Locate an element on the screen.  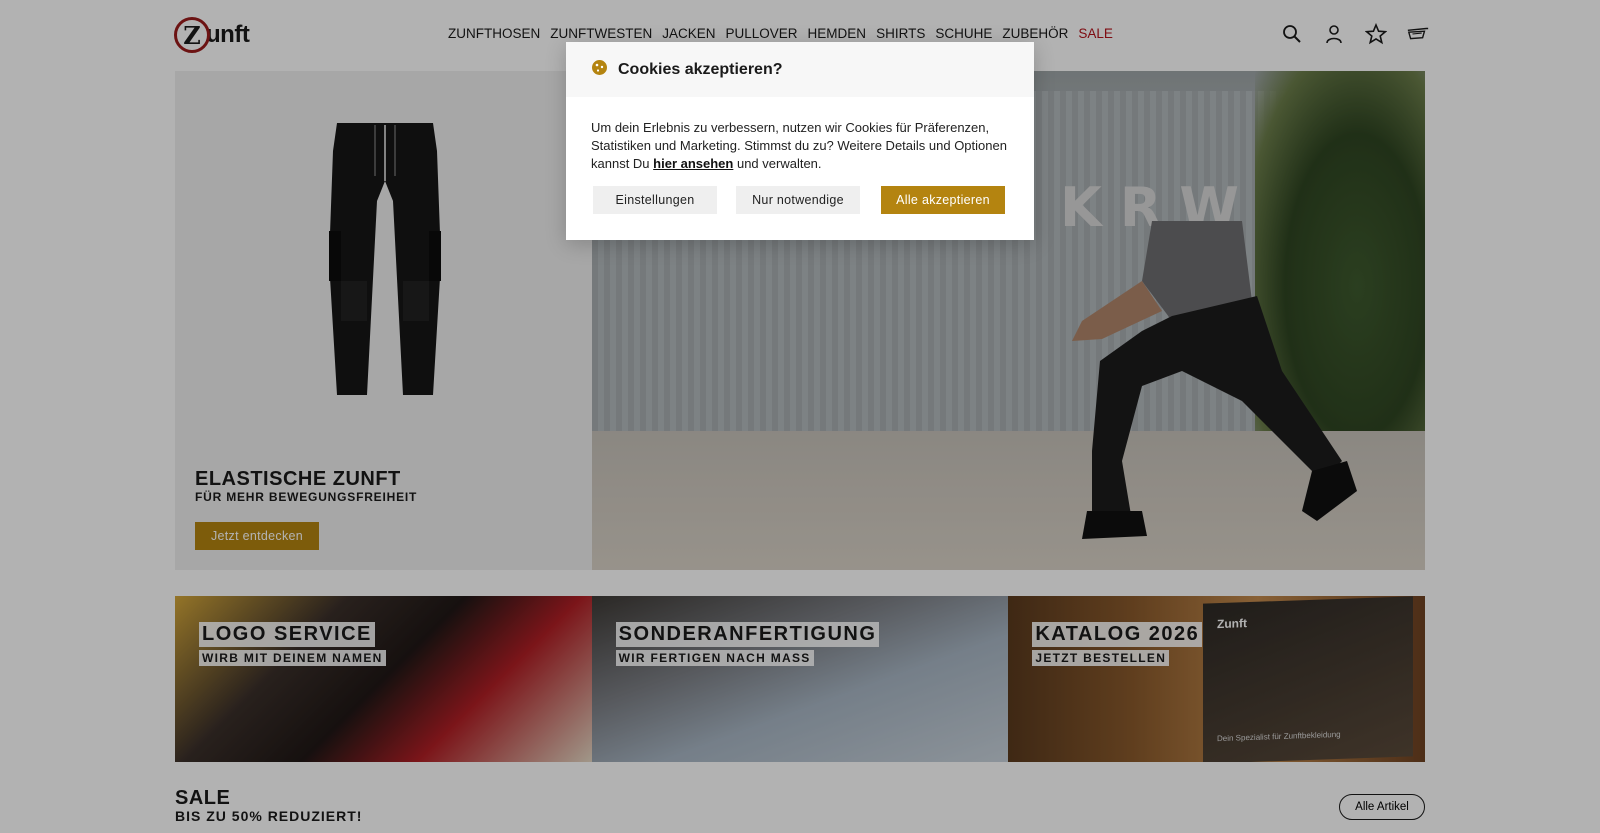
cookie-dialog-title: Cookies akzeptieren? is located at coordinates (700, 69).